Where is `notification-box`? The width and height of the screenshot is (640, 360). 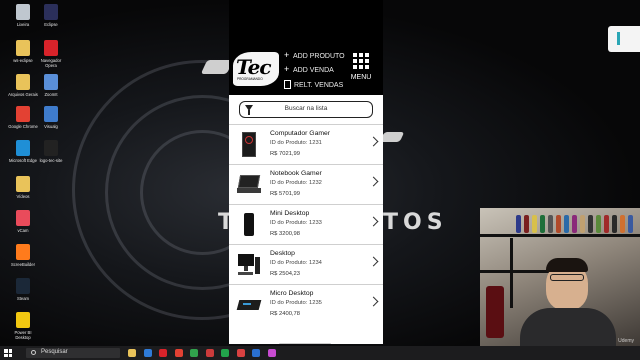 notification-box is located at coordinates (624, 39).